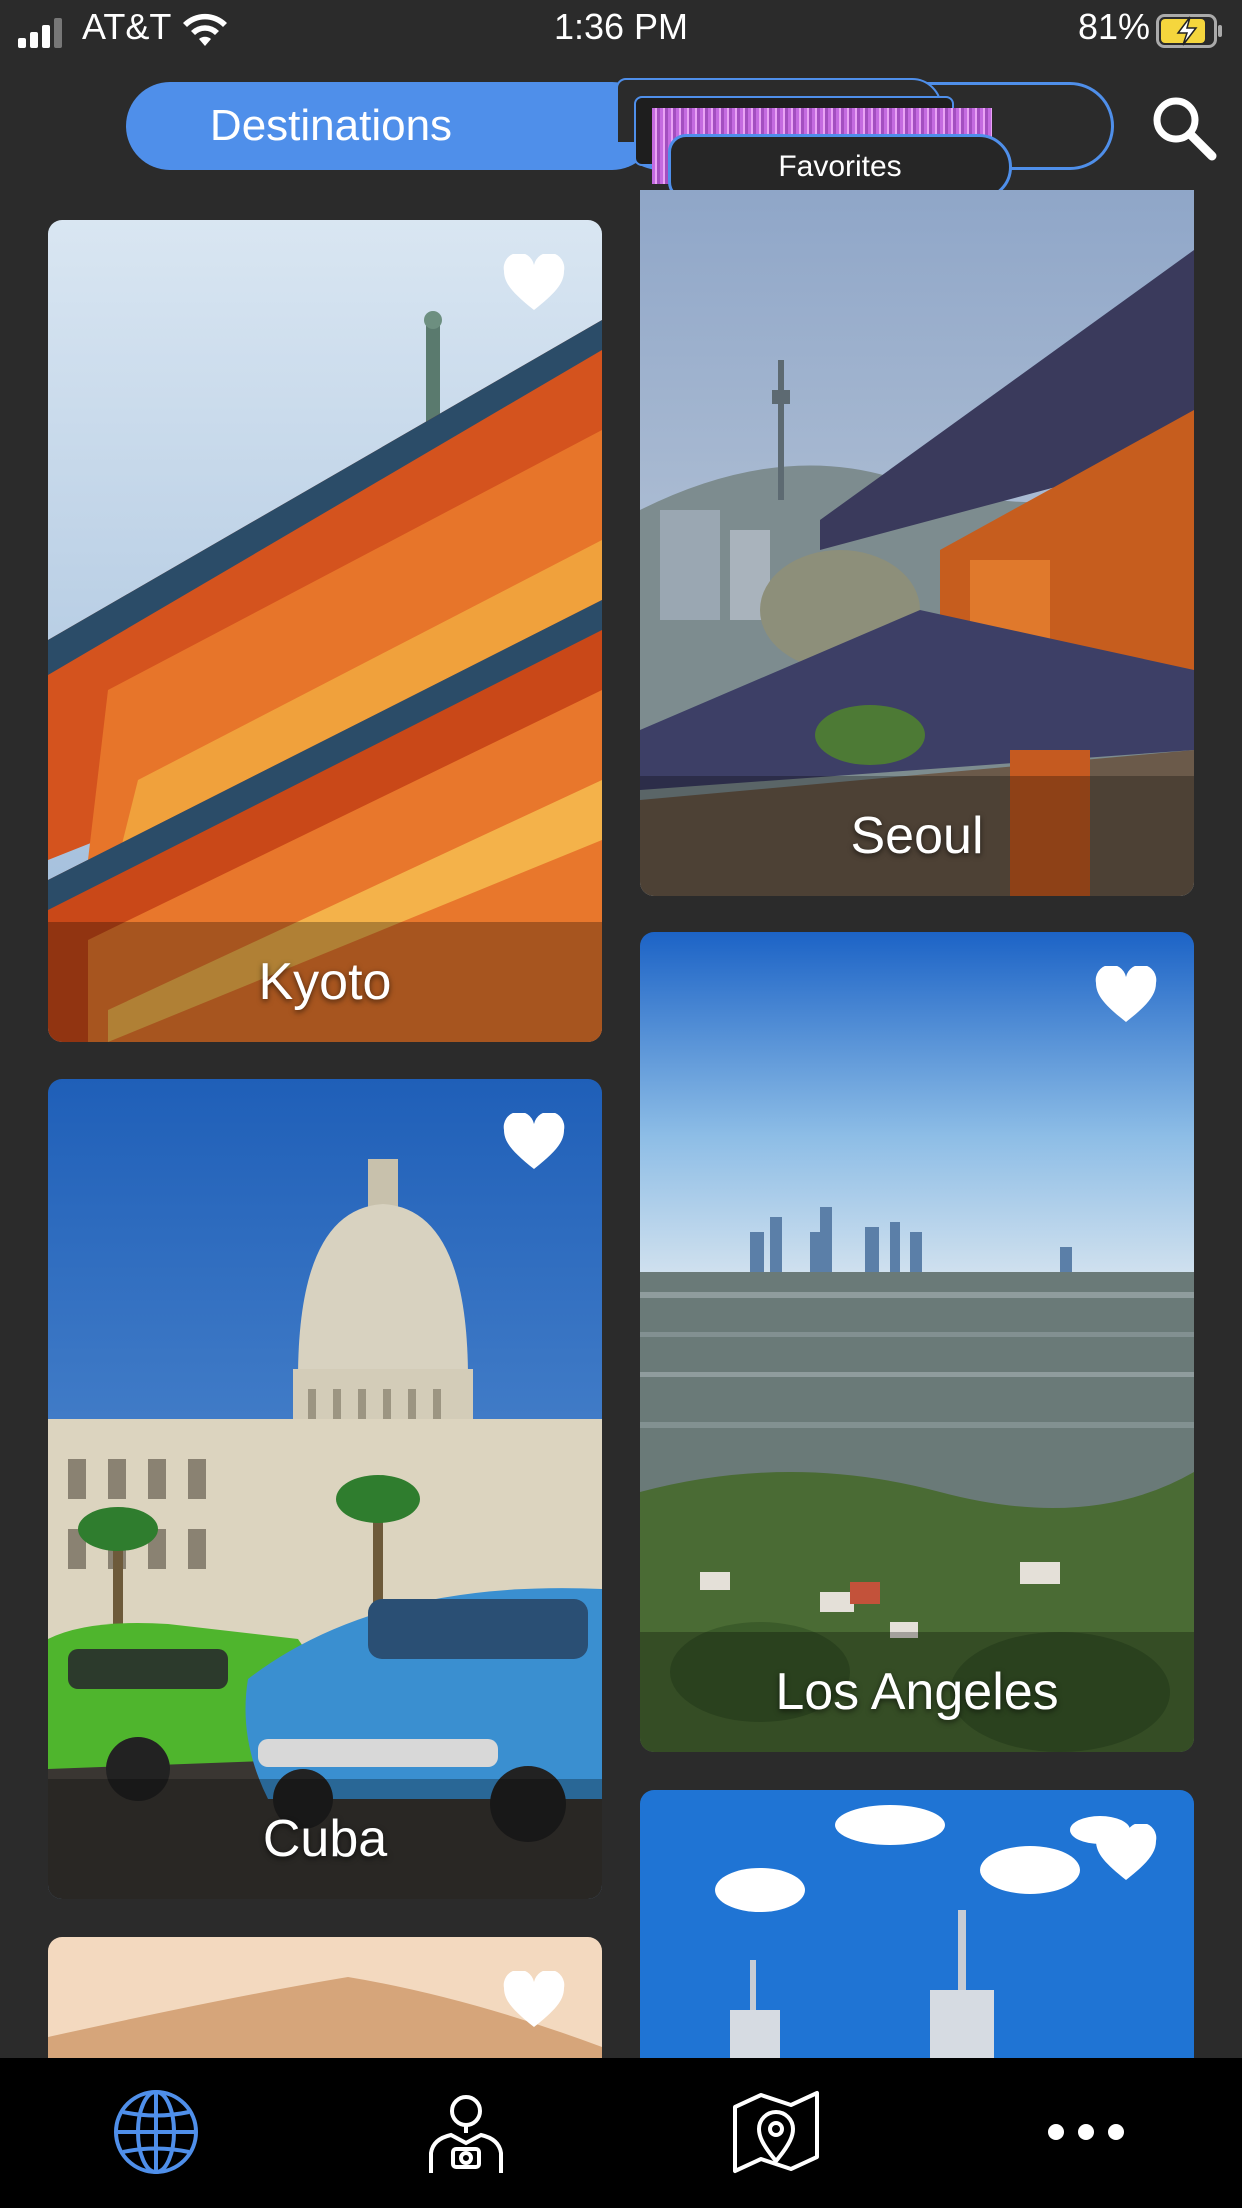  What do you see at coordinates (1113, 26) in the screenshot?
I see `battery-percent: 81%` at bounding box center [1113, 26].